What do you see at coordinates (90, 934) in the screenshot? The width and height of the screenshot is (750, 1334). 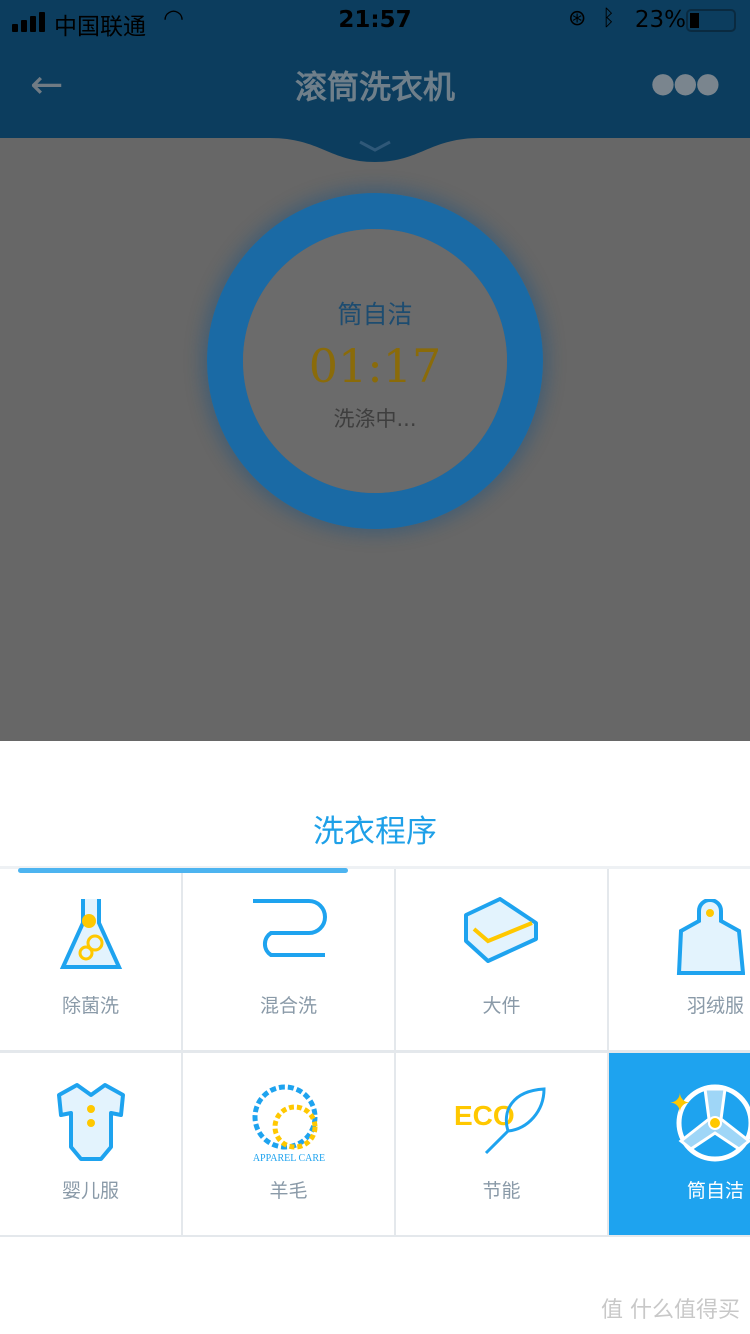 I see `flask-icon` at bounding box center [90, 934].